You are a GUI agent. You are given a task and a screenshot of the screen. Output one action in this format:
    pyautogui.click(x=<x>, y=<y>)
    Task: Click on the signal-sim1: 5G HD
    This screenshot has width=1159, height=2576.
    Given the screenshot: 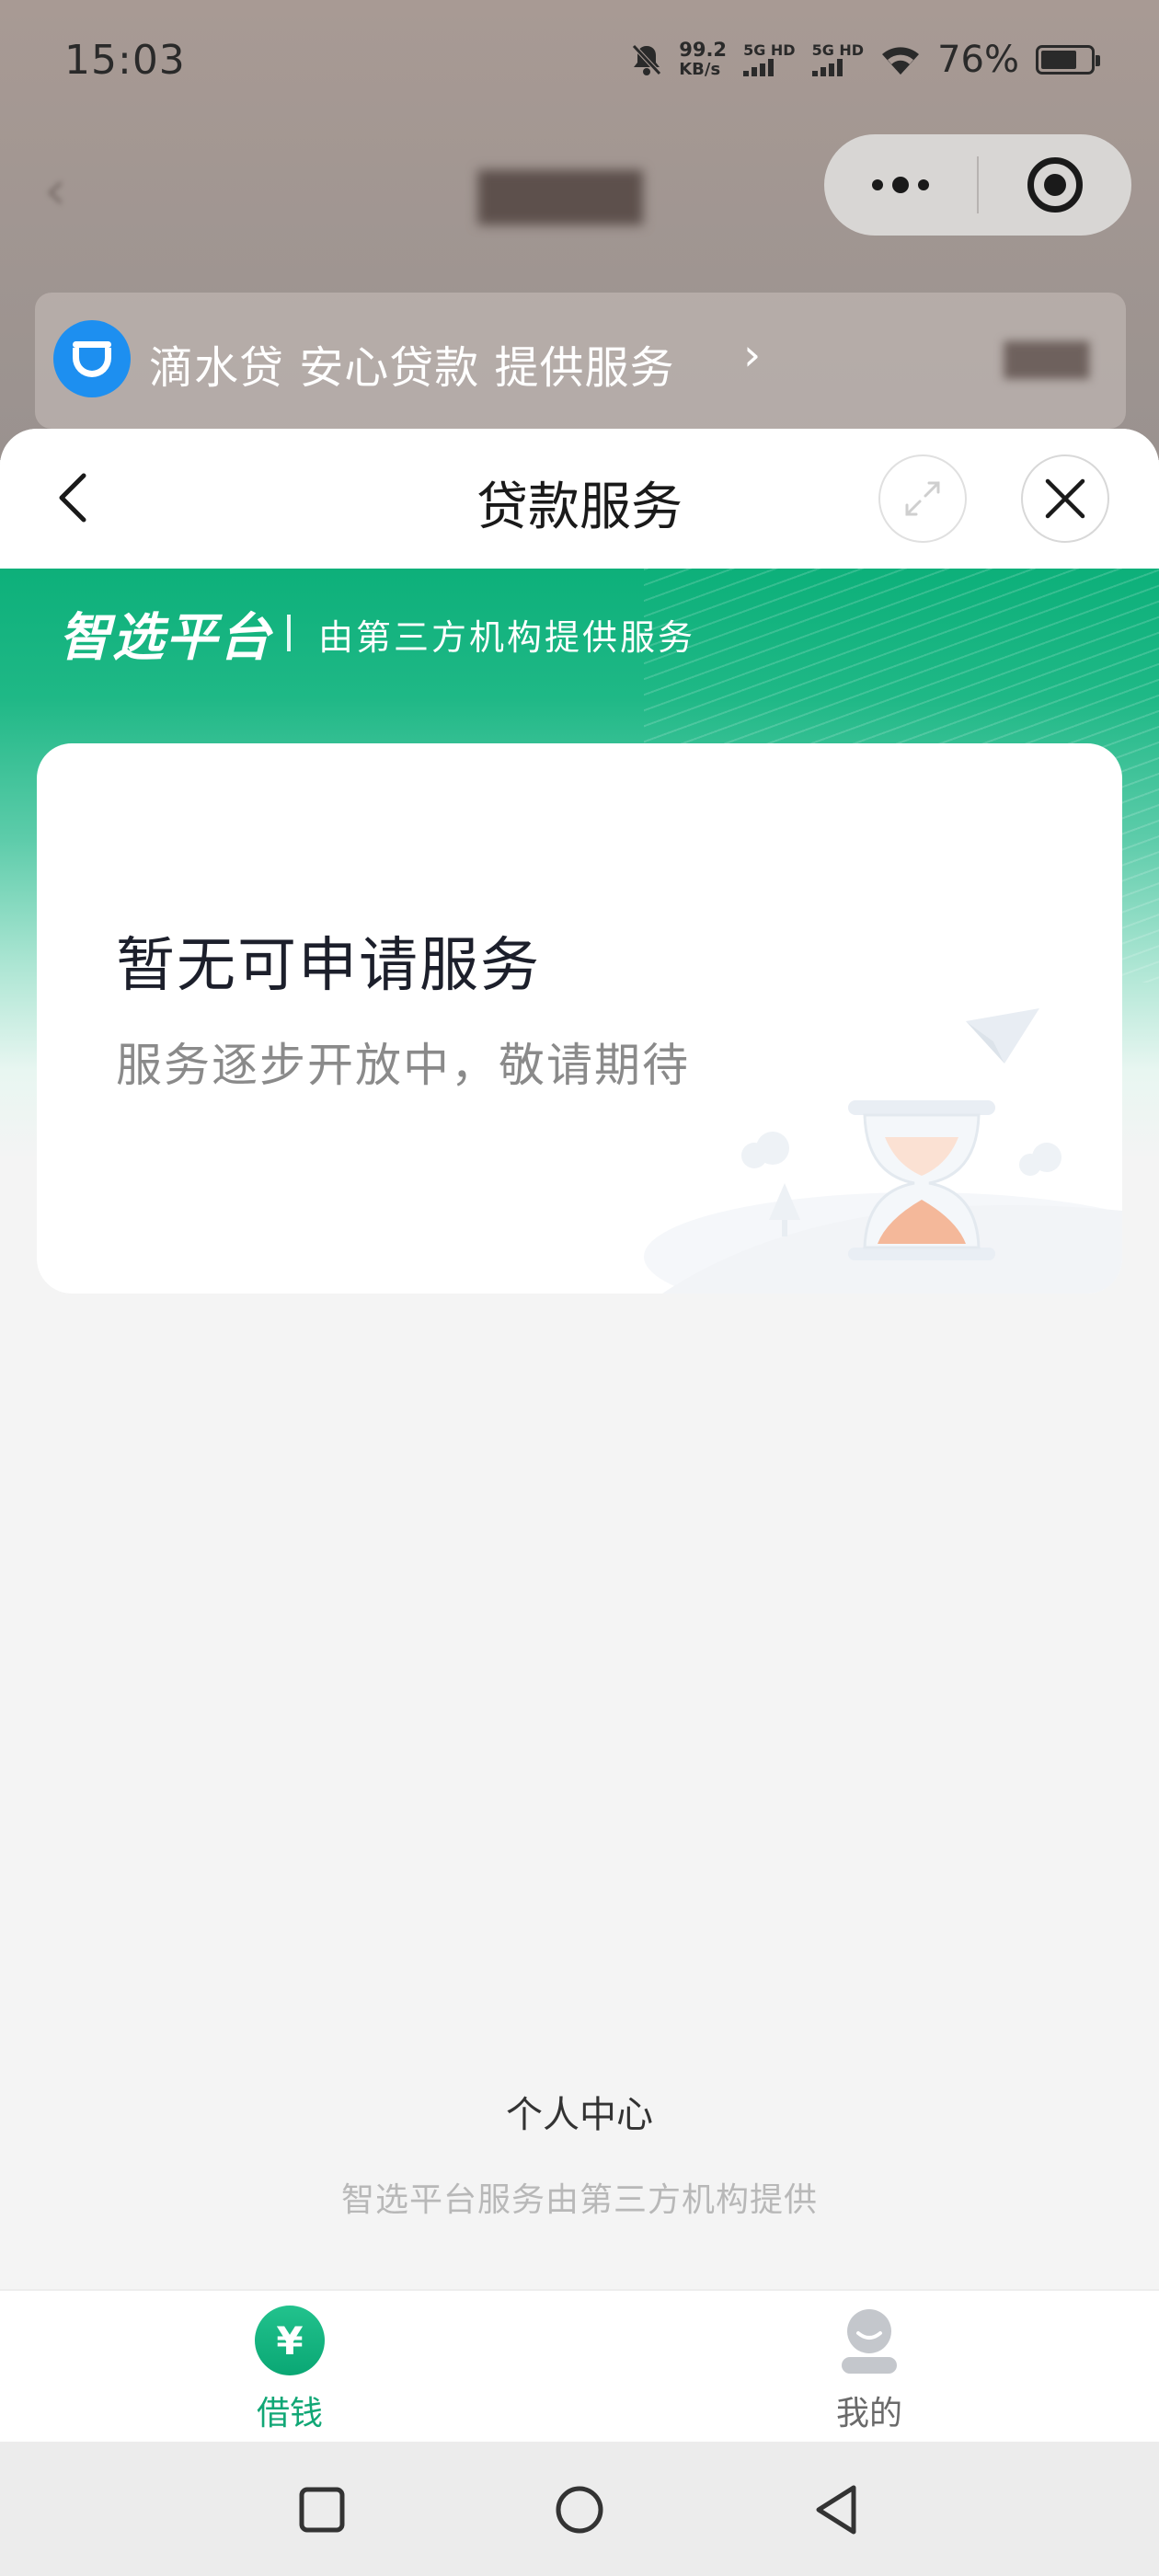 What is the action you would take?
    pyautogui.click(x=769, y=59)
    